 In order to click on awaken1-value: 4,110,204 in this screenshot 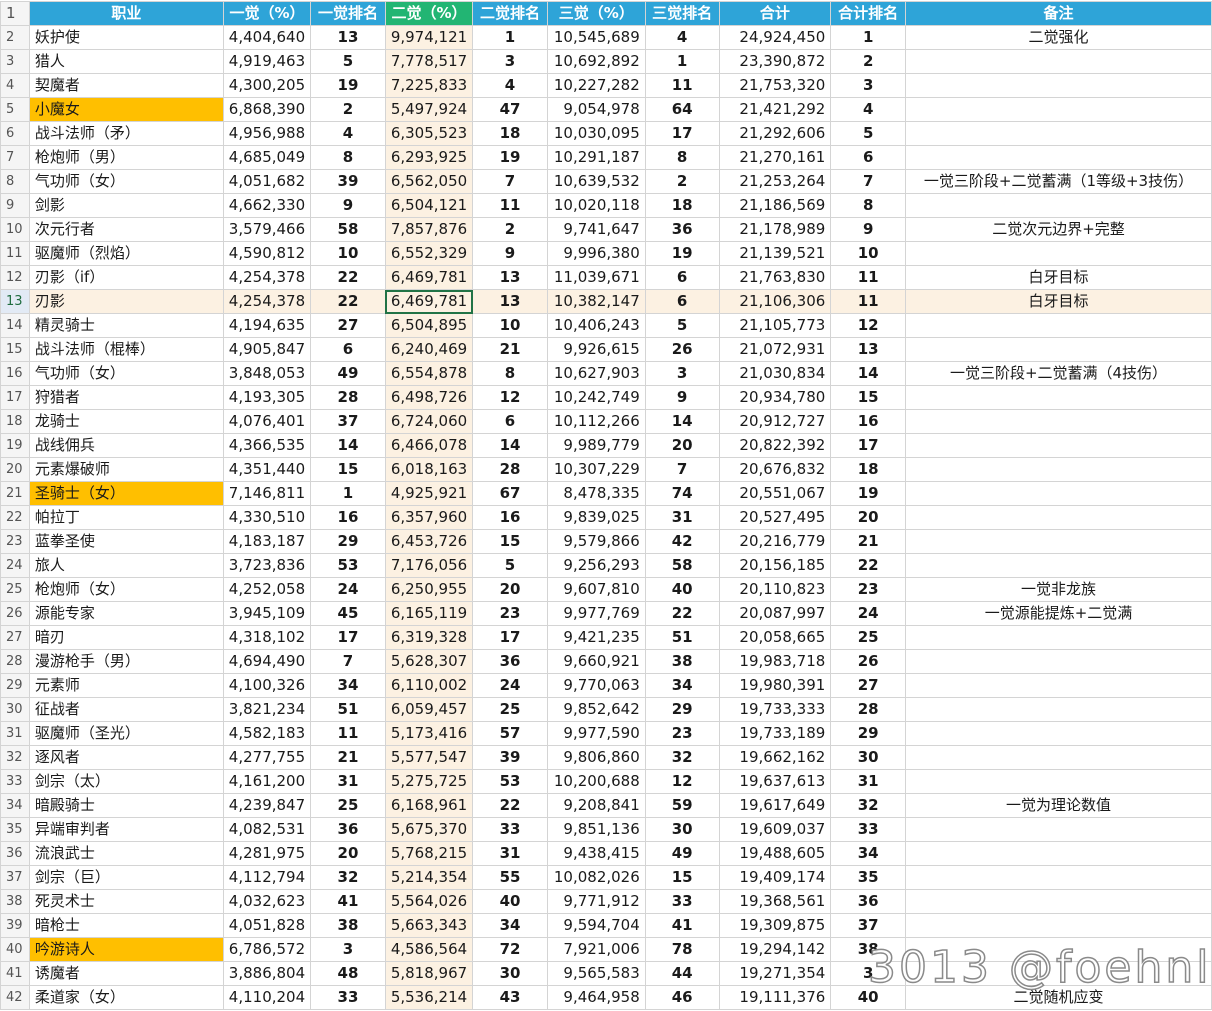, I will do `click(267, 997)`.